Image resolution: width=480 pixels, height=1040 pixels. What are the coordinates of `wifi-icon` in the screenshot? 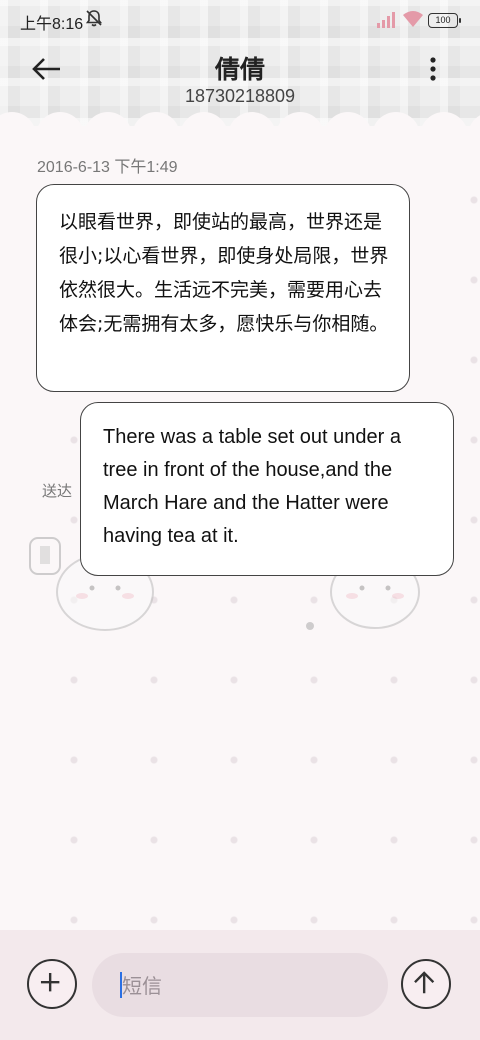 It's located at (413, 19).